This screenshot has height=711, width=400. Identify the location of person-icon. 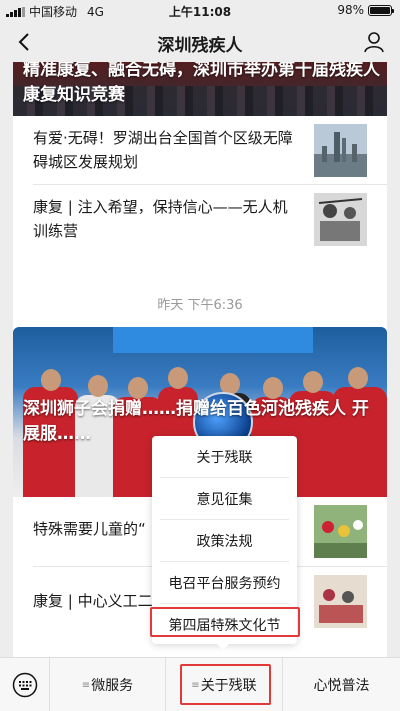
(374, 42).